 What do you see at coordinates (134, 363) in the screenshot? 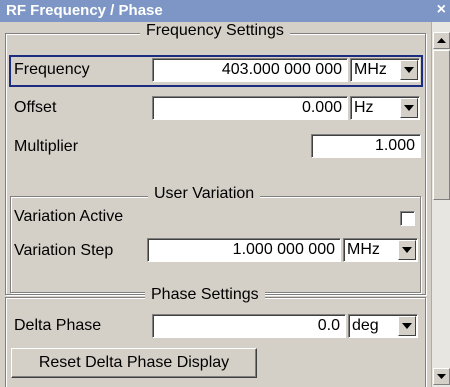
I see `reset-delta-phase-display-button: Reset Delta Phase Display` at bounding box center [134, 363].